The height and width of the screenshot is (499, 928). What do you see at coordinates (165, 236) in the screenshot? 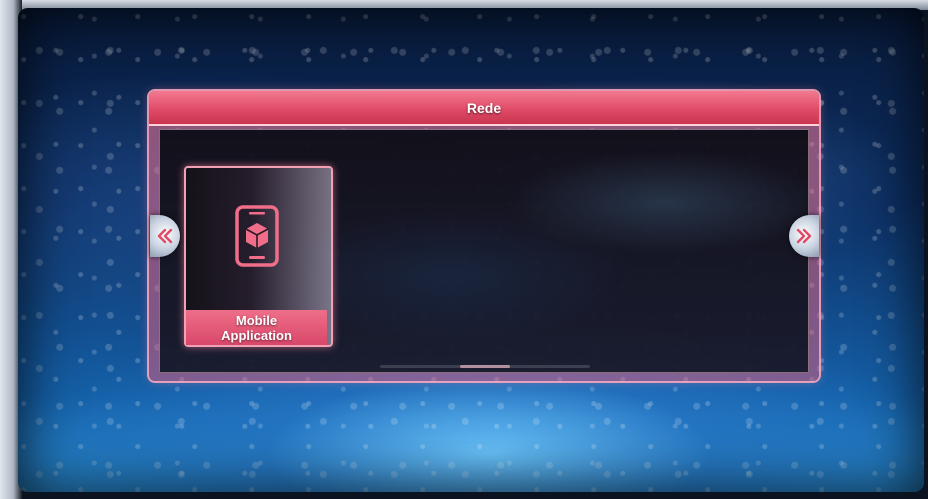
I see `chevron-left-double-icon` at bounding box center [165, 236].